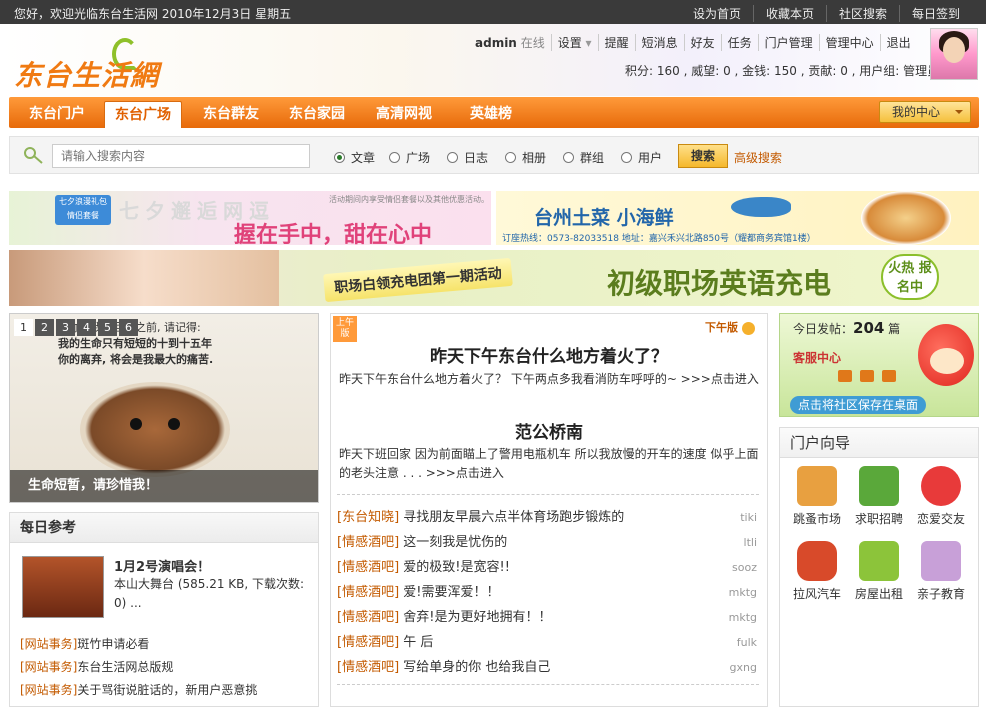 Image resolution: width=986 pixels, height=707 pixels. I want to click on slide-page-4: 4, so click(86, 327).